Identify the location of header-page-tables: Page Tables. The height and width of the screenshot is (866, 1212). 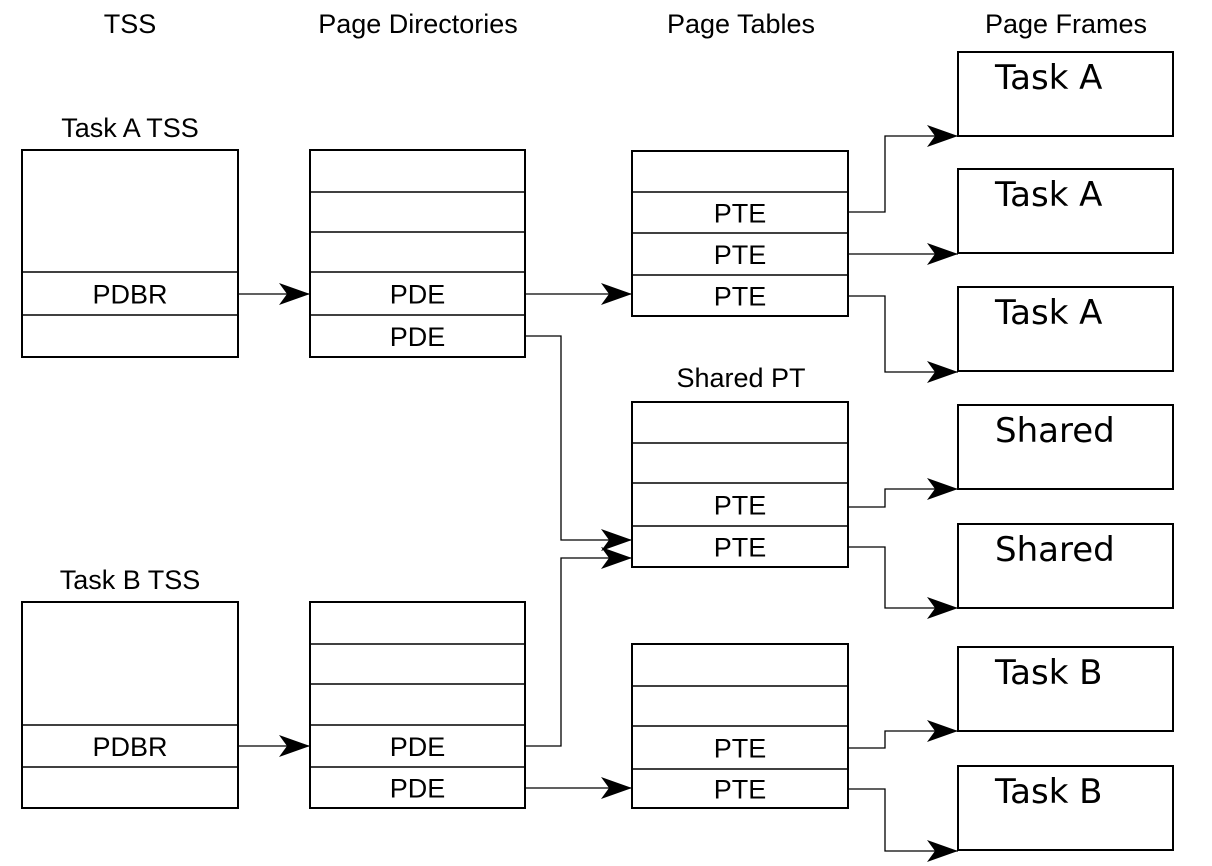
(741, 24).